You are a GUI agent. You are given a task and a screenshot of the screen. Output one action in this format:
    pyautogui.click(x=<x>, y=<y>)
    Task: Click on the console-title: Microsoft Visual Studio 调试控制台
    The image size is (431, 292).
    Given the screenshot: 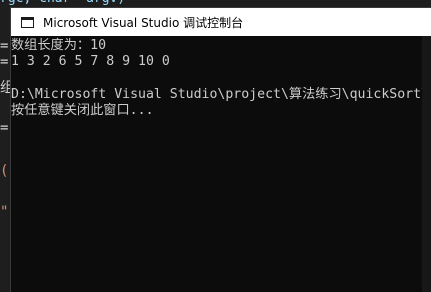 What is the action you would take?
    pyautogui.click(x=143, y=22)
    